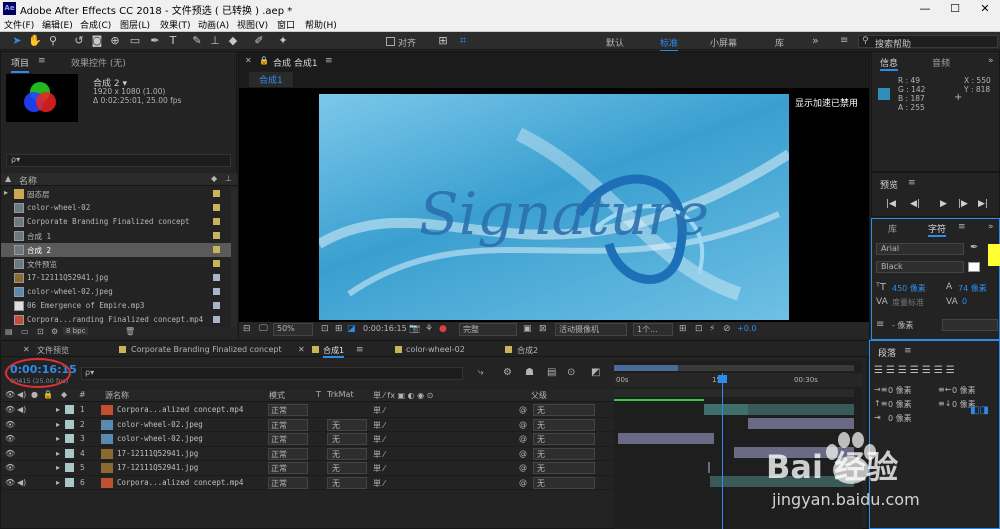  I want to click on mode-header: 模式, so click(277, 395).